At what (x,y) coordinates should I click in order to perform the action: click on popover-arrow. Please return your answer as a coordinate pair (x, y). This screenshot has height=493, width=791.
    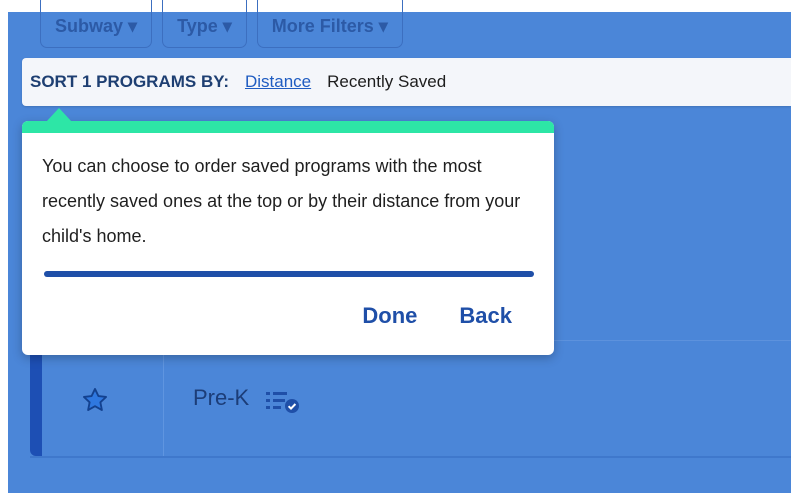
    Looking at the image, I should click on (59, 115).